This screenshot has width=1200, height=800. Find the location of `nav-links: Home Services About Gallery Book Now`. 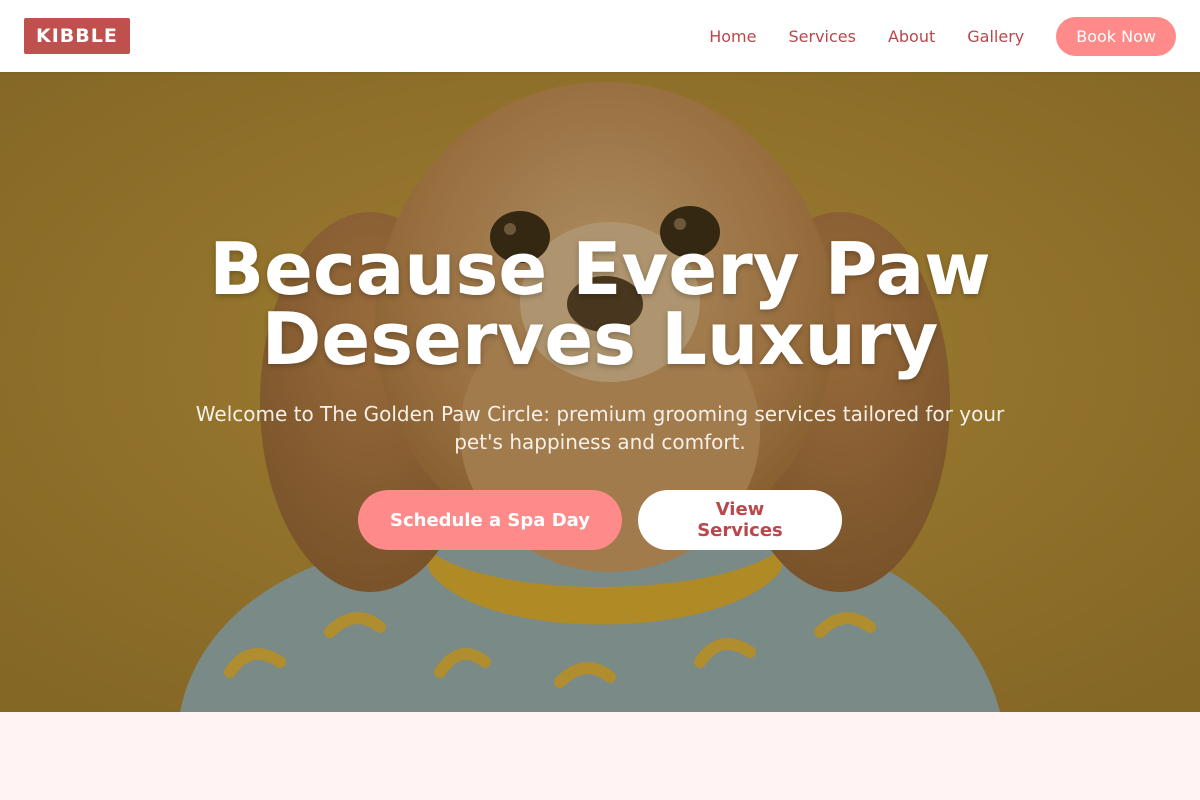

nav-links: Home Services About Gallery Book Now is located at coordinates (926, 36).